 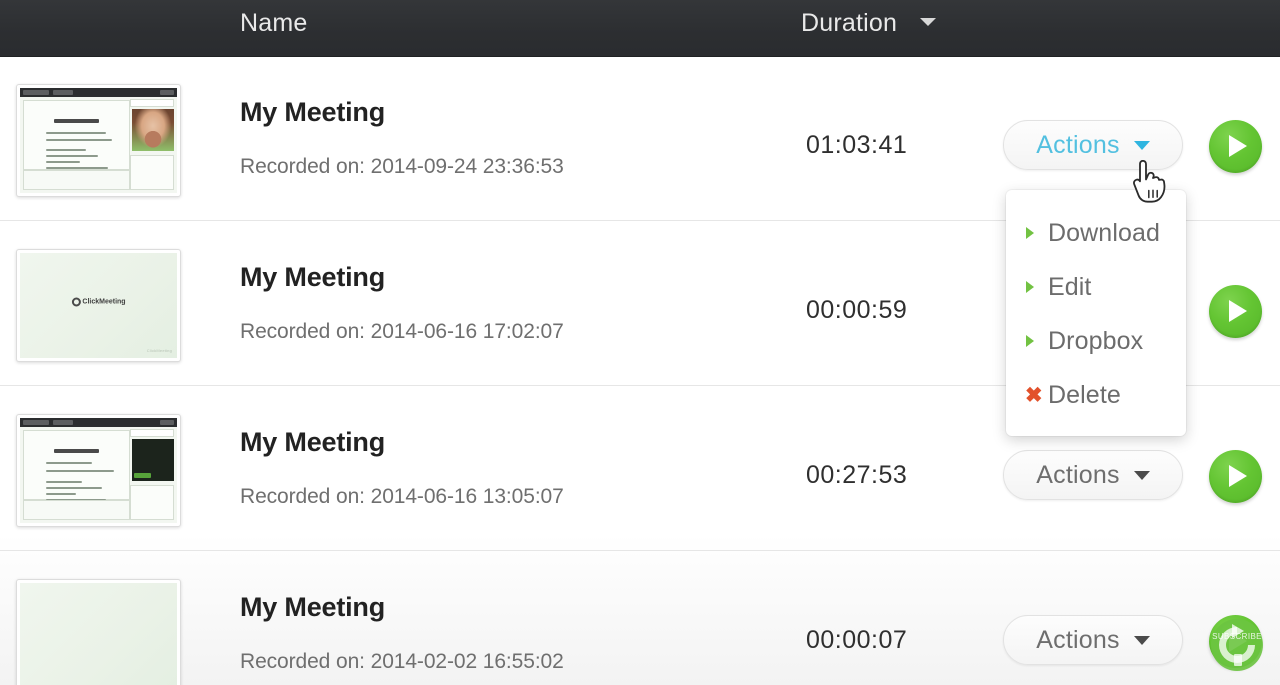 I want to click on caret-down-icon, so click(x=928, y=22).